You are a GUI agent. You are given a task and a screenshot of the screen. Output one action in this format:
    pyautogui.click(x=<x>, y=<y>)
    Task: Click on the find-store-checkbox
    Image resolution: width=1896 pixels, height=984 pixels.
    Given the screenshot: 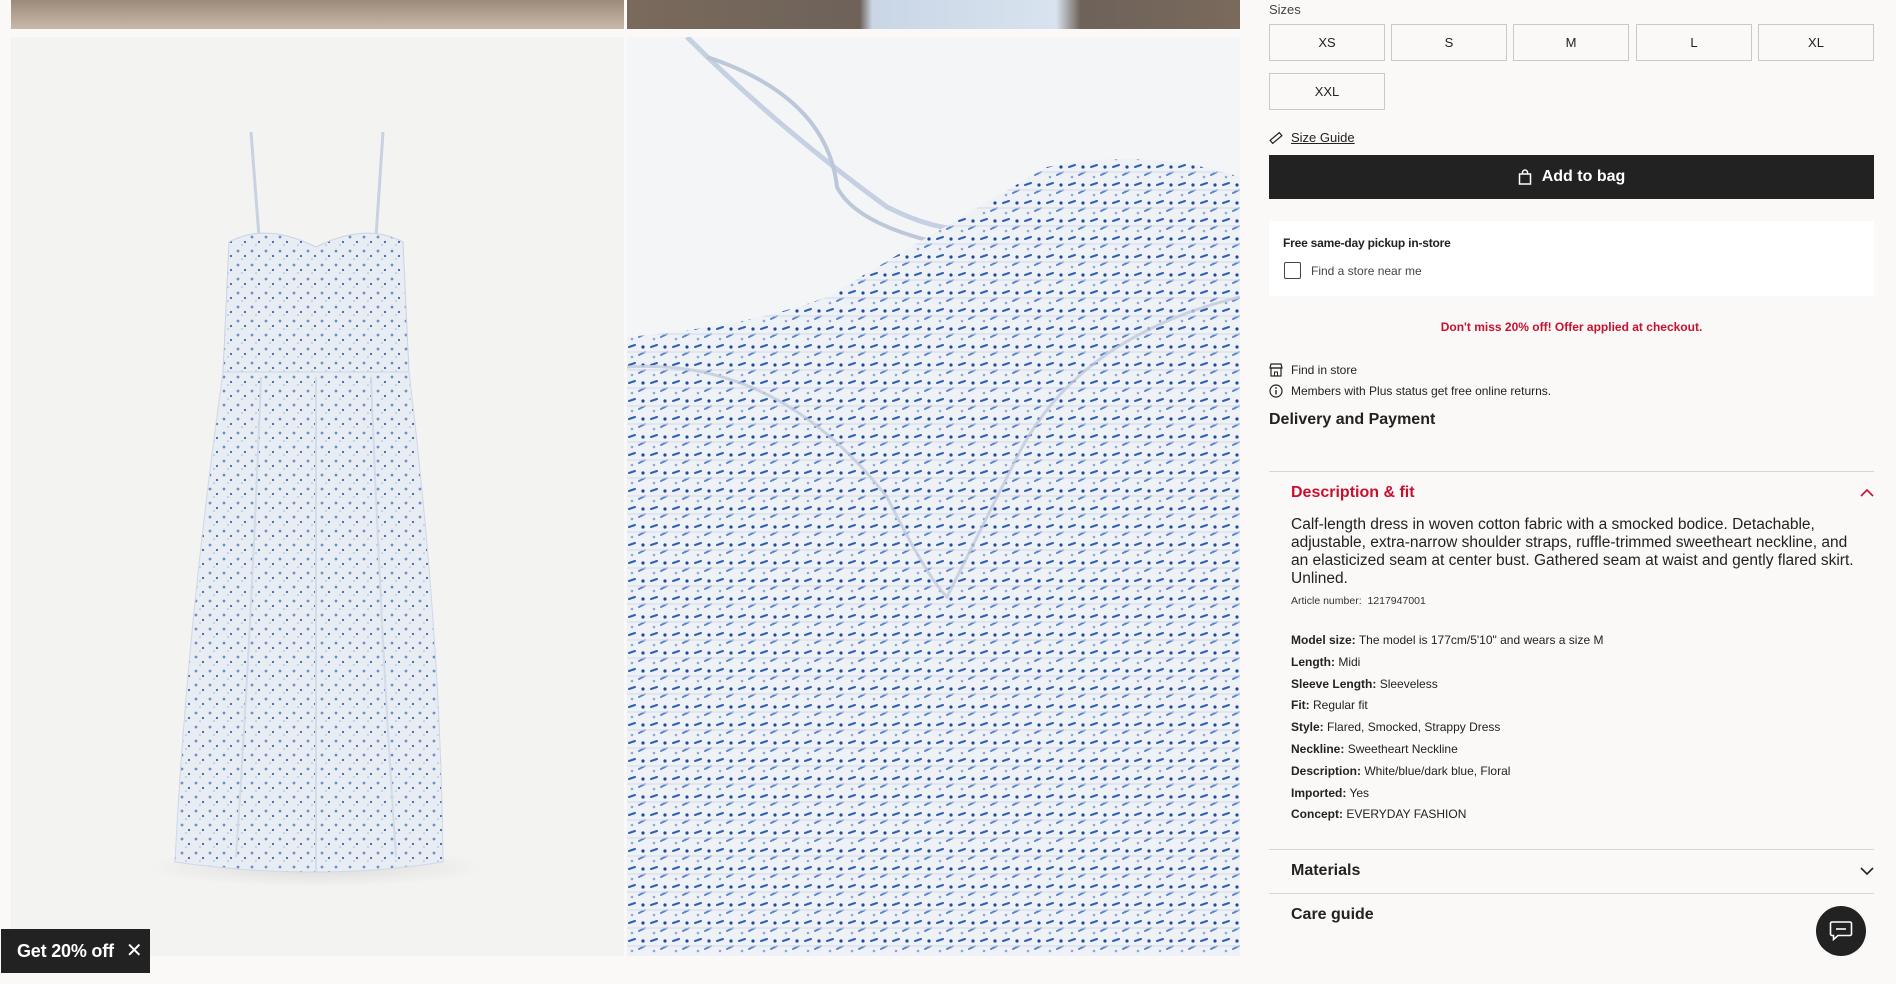 What is the action you would take?
    pyautogui.click(x=1292, y=270)
    